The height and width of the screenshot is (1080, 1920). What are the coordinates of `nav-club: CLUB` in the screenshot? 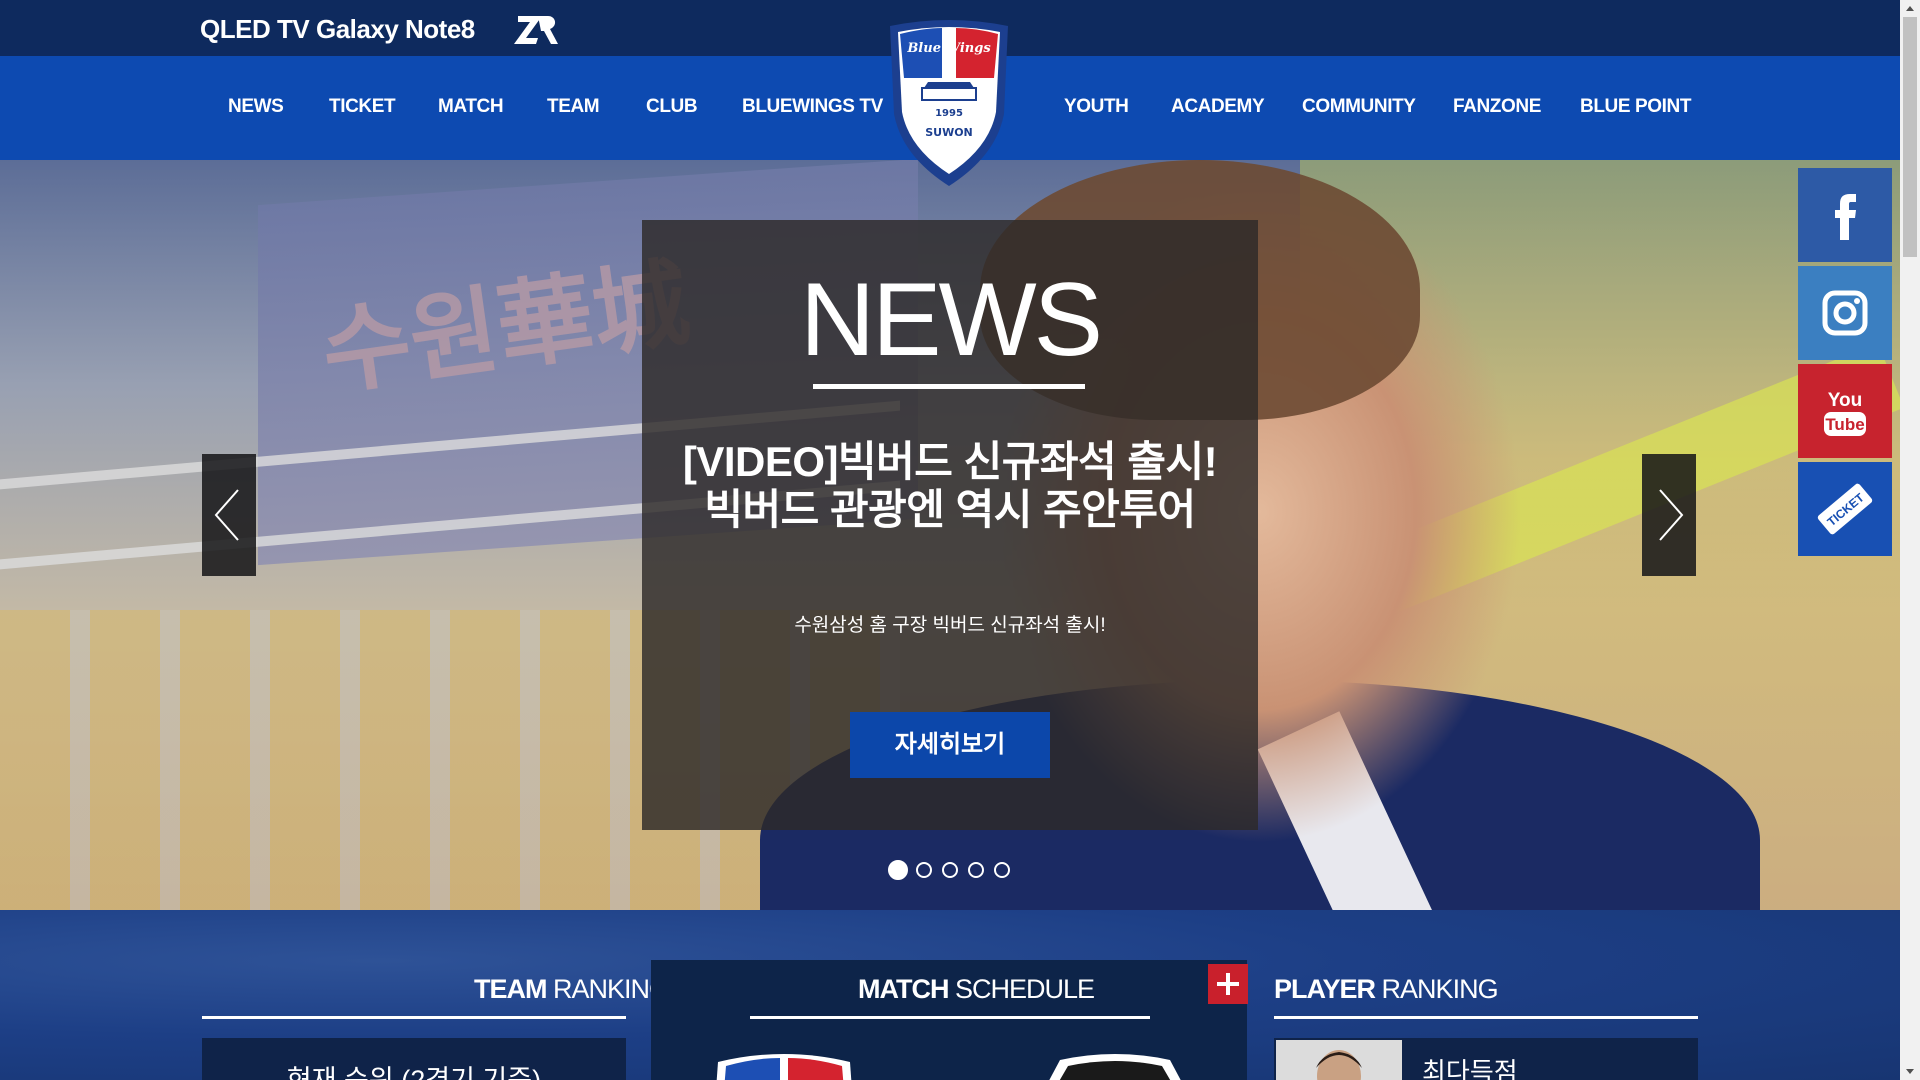 It's located at (672, 107).